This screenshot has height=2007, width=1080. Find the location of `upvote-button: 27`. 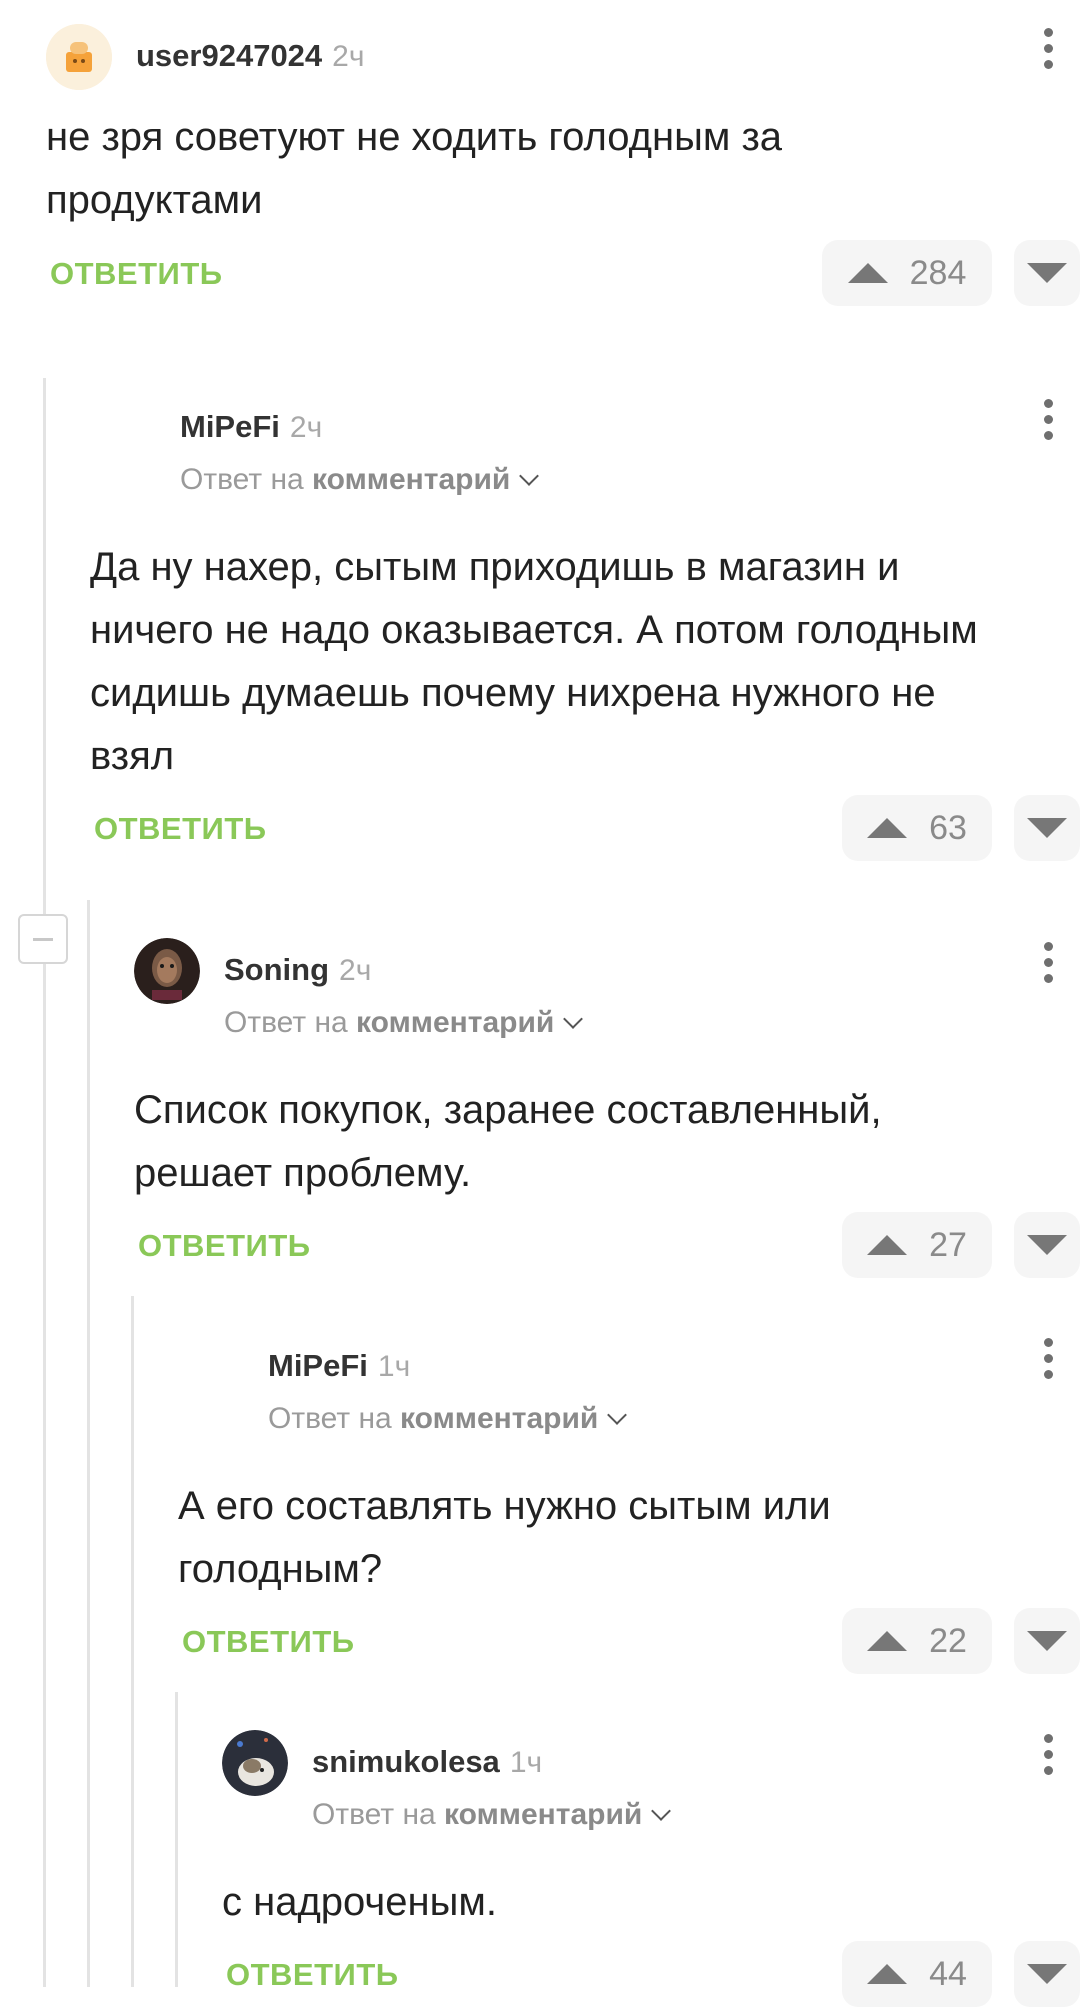

upvote-button: 27 is located at coordinates (917, 1245).